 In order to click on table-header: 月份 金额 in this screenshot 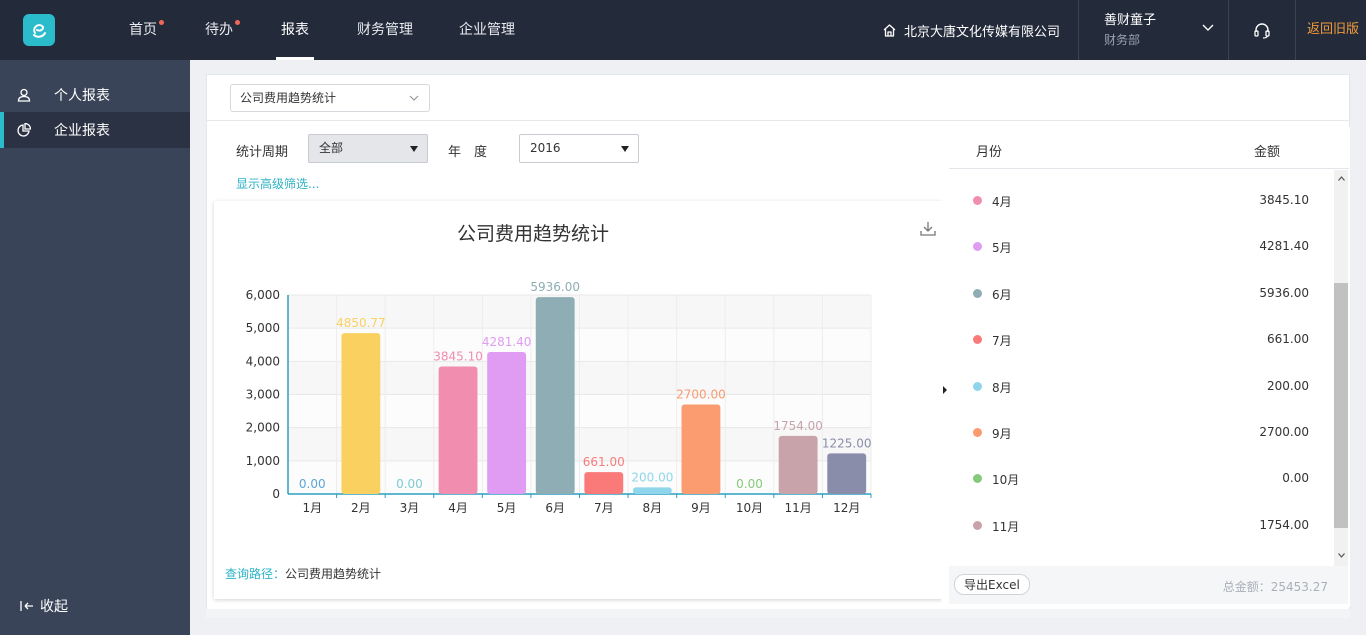, I will do `click(1149, 148)`.